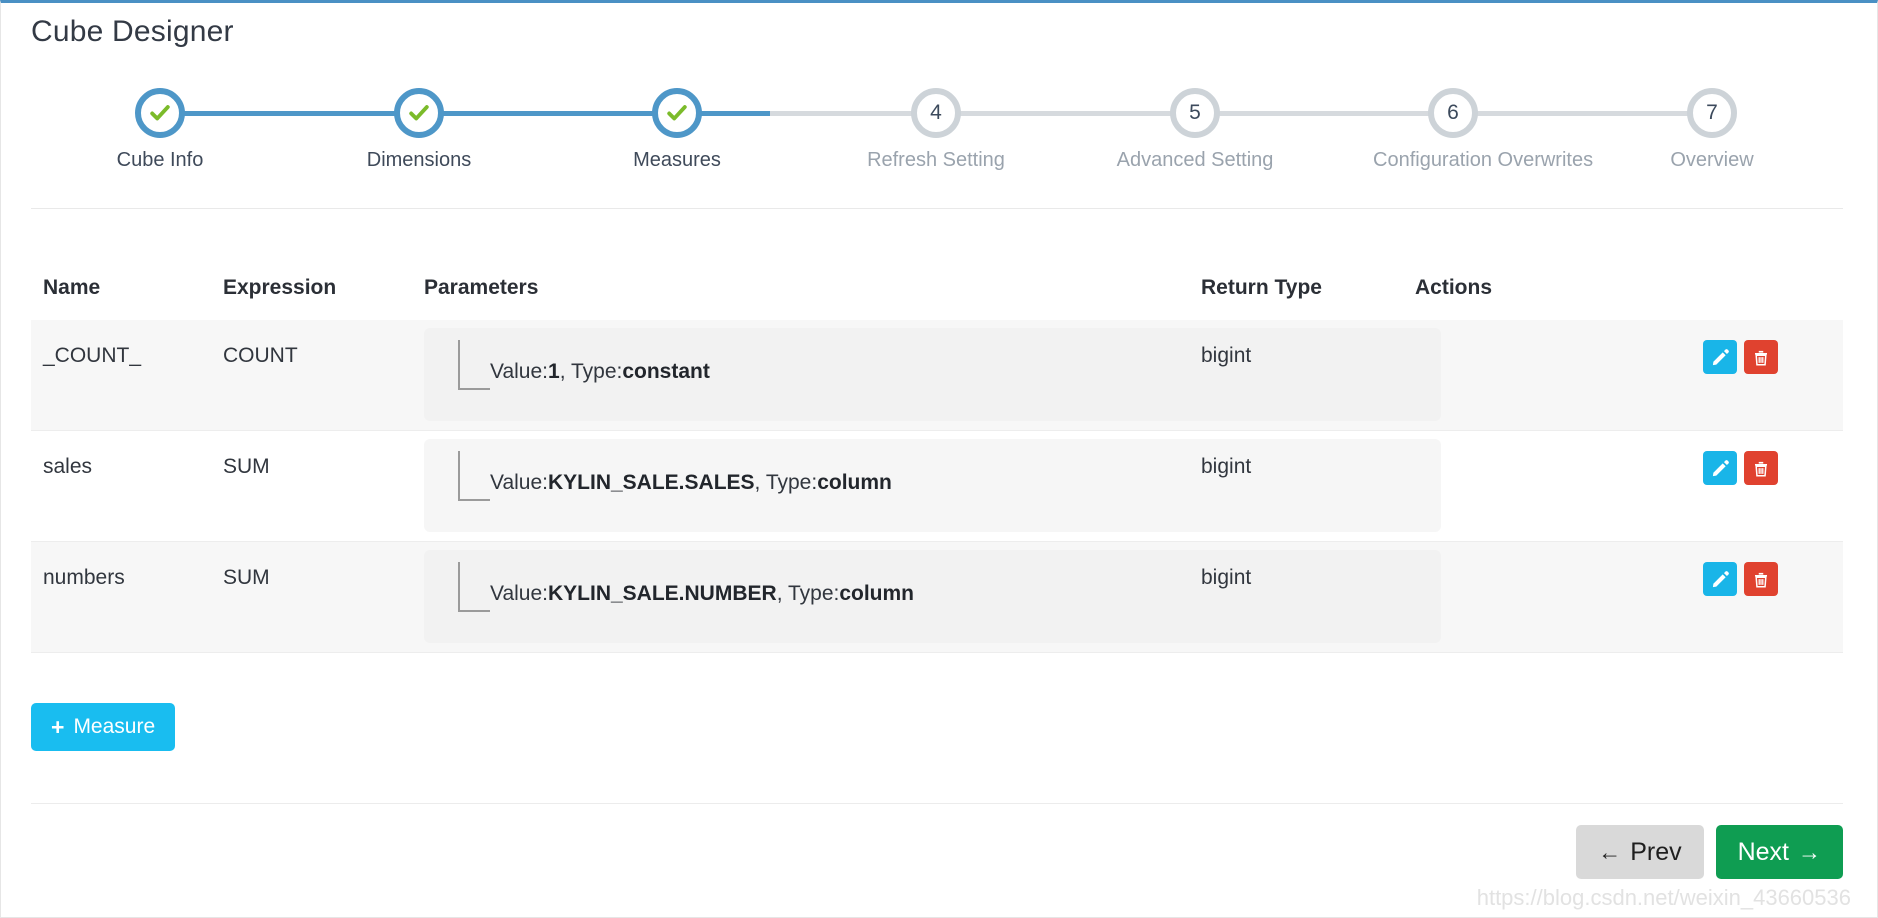  Describe the element at coordinates (280, 287) in the screenshot. I see `column-header-expression: Expression` at that location.